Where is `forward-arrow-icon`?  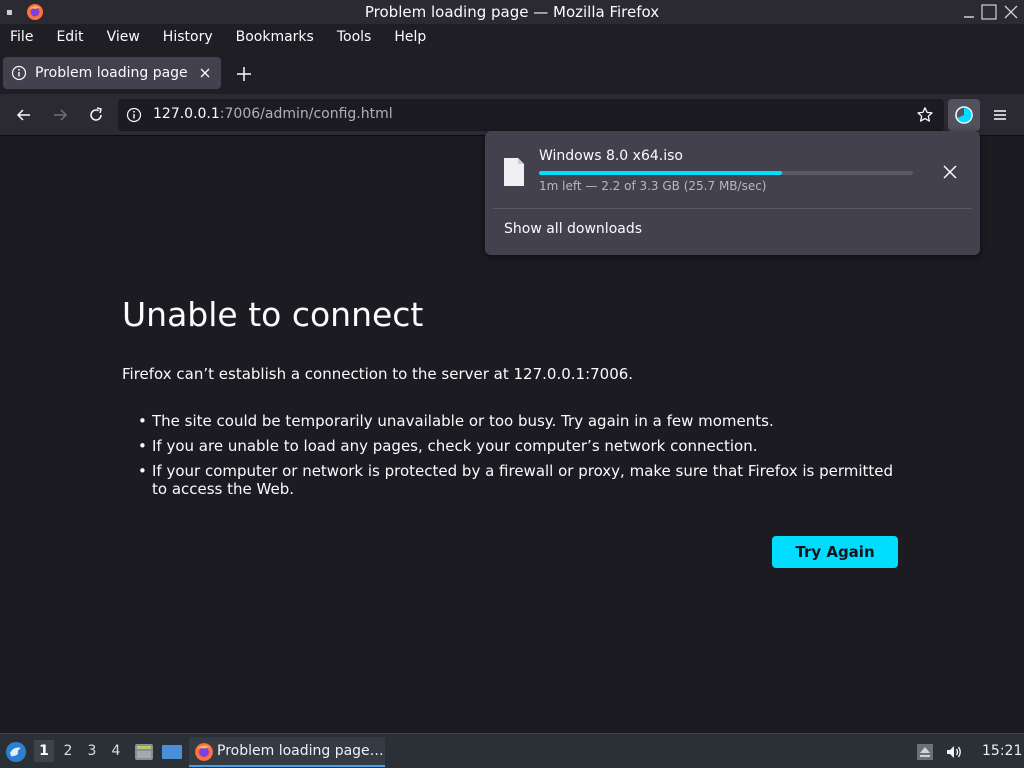 forward-arrow-icon is located at coordinates (60, 115).